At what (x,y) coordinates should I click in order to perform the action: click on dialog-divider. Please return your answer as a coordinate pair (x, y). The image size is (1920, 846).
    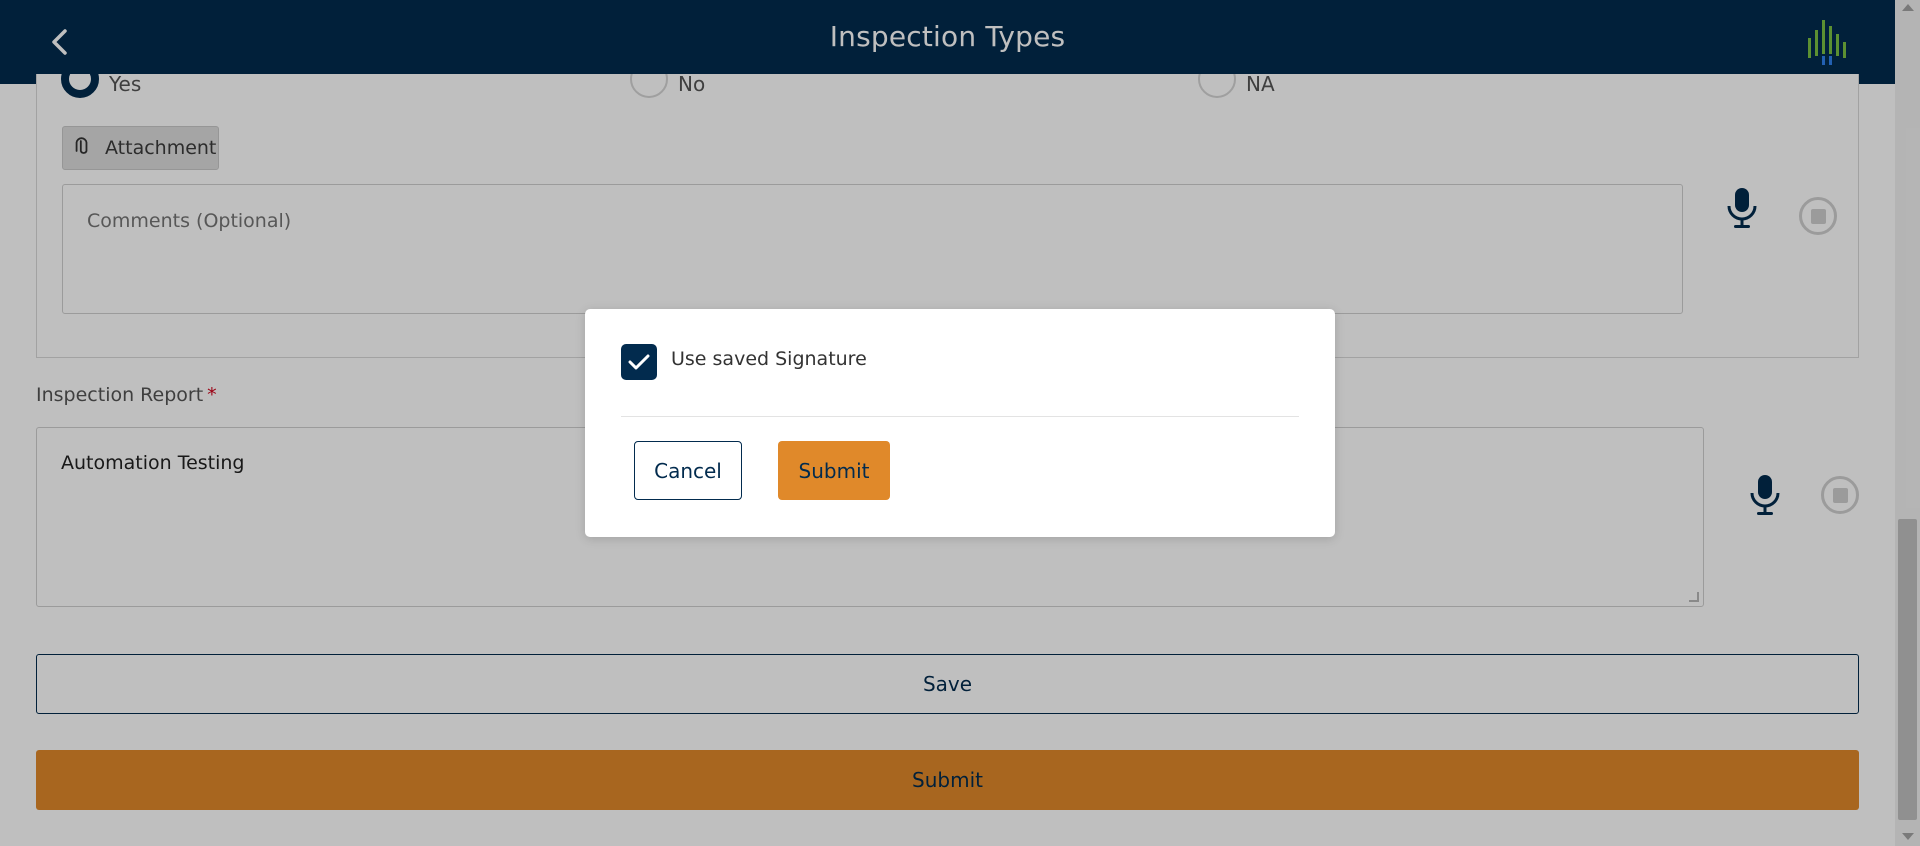
    Looking at the image, I should click on (960, 416).